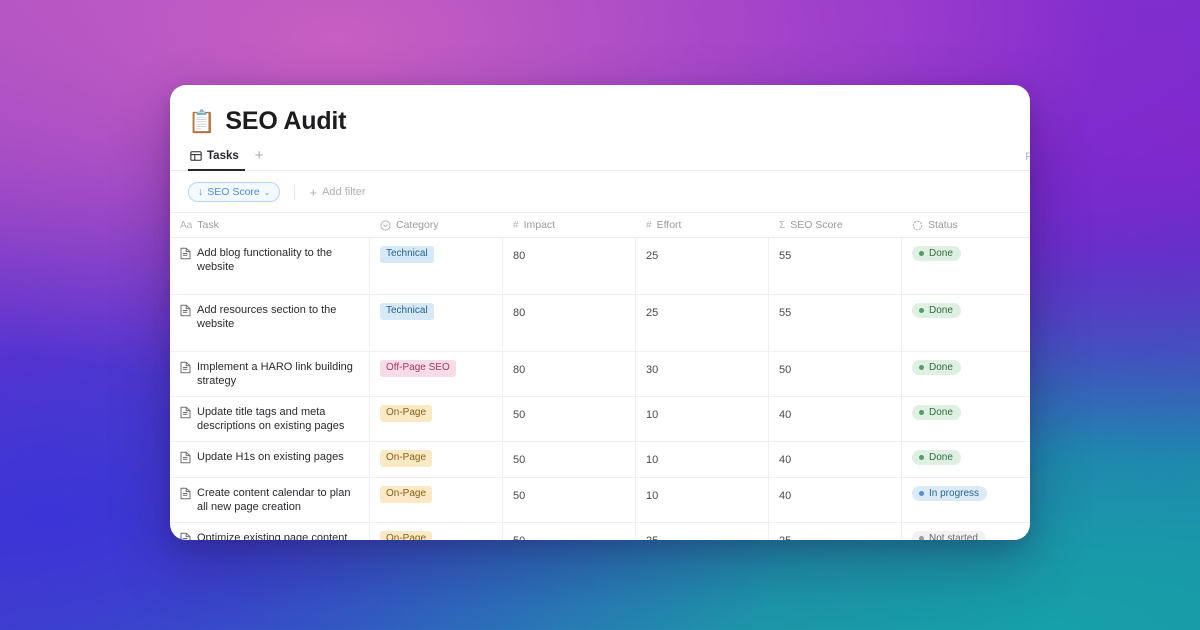 Image resolution: width=1200 pixels, height=630 pixels. Describe the element at coordinates (954, 494) in the screenshot. I see `status-label: In progress` at that location.